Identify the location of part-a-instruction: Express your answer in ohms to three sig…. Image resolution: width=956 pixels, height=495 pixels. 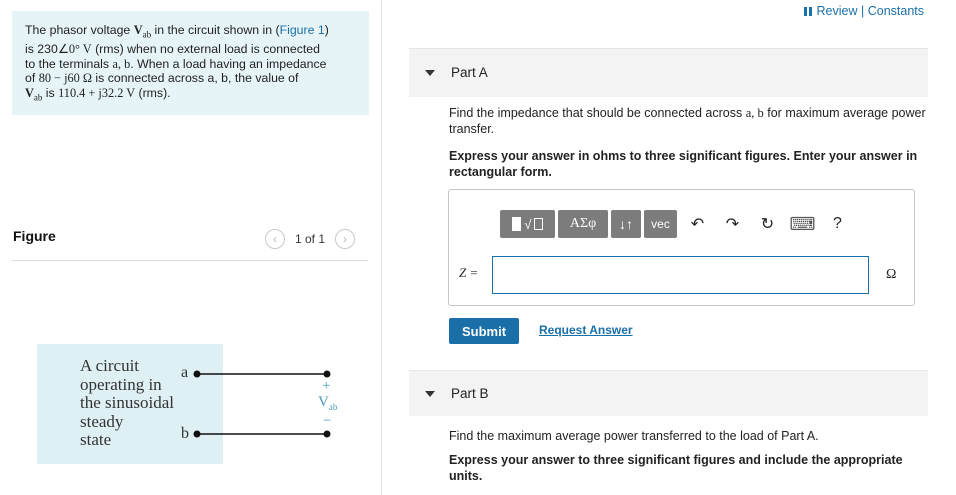
(683, 164).